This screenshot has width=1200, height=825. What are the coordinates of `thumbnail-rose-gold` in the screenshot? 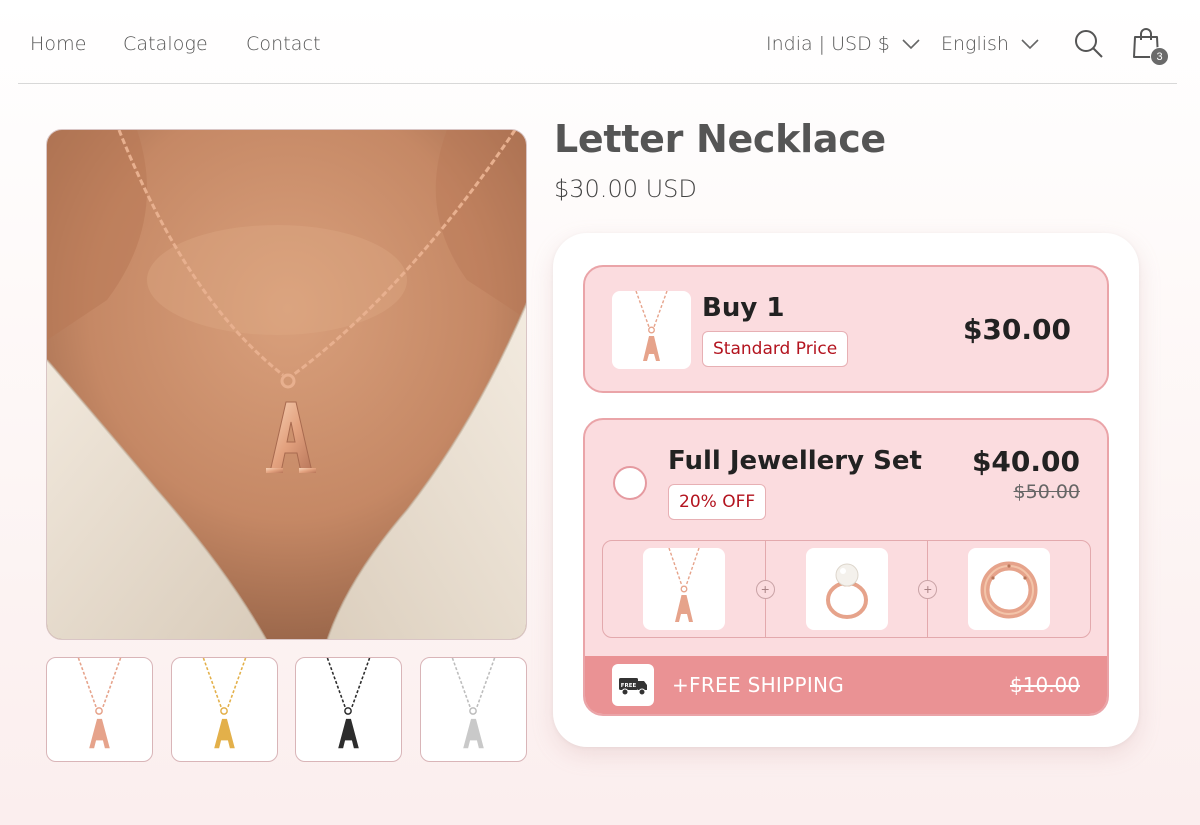 It's located at (99, 709).